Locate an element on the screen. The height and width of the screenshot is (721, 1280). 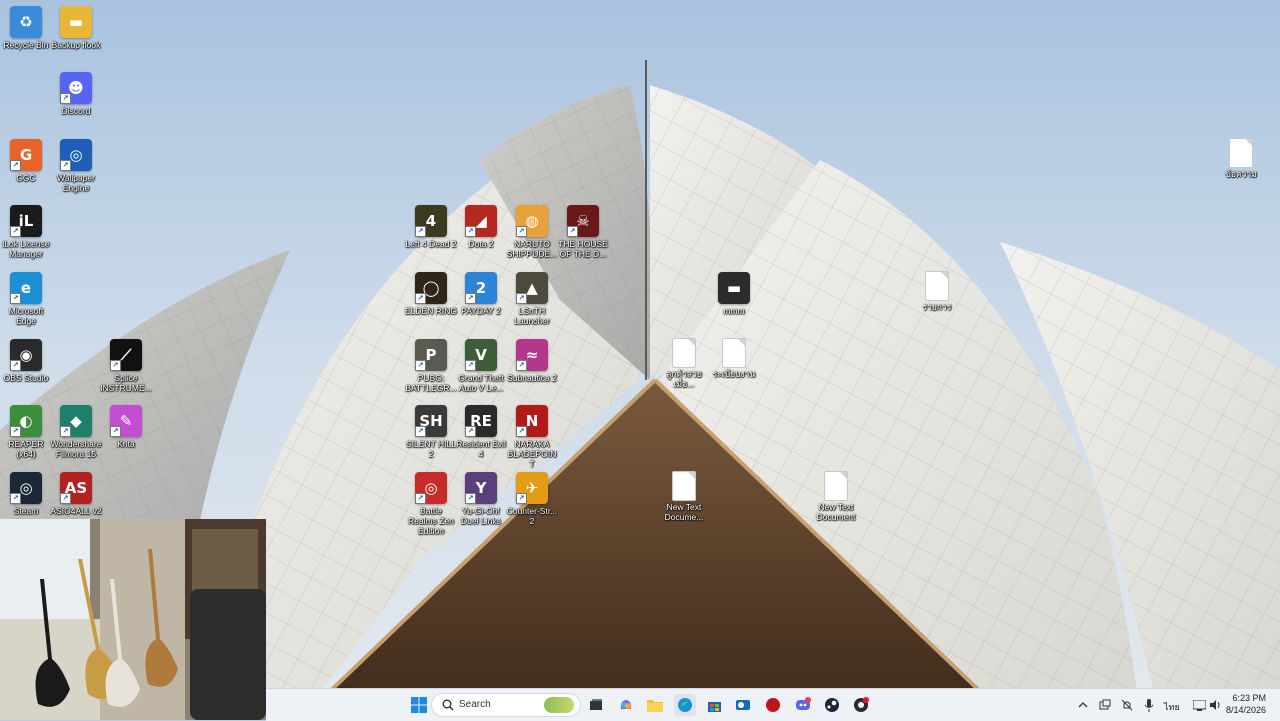
desktop-icon-filmora: ◆ ↗ Wondershare Filmora 15 is located at coordinates (76, 432).